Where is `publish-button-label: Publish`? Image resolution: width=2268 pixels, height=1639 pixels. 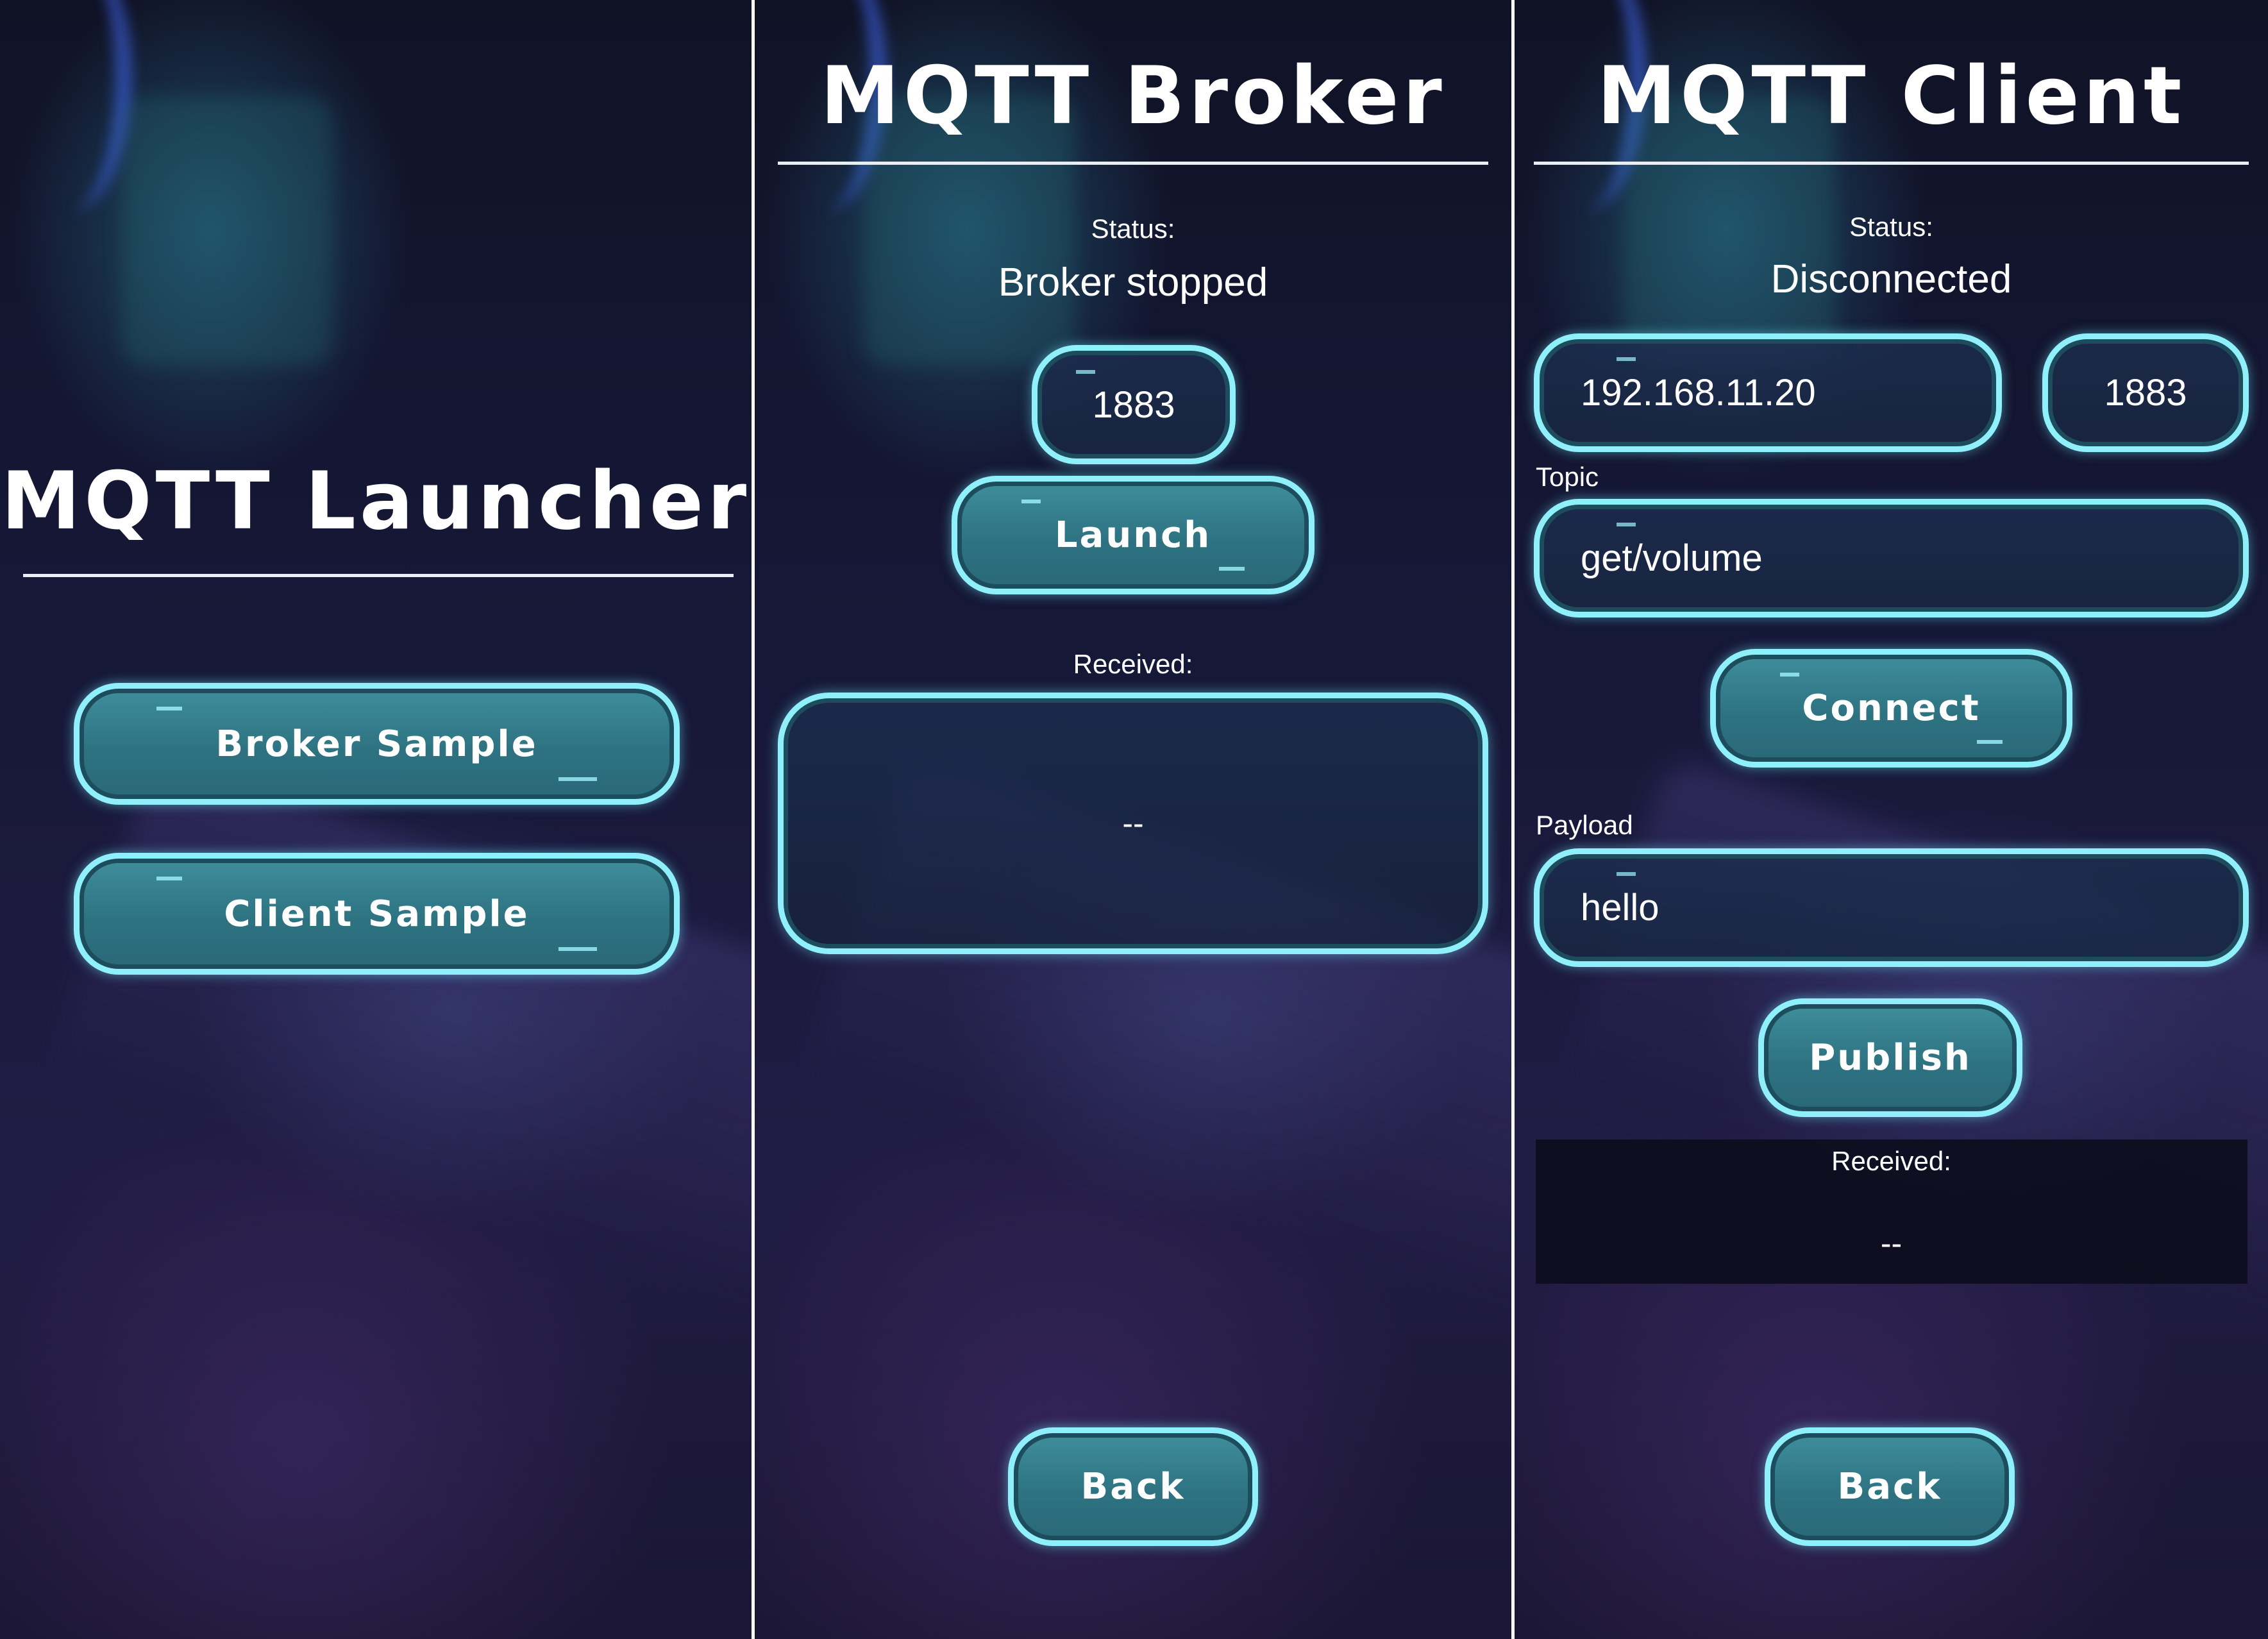 publish-button-label: Publish is located at coordinates (1890, 1058).